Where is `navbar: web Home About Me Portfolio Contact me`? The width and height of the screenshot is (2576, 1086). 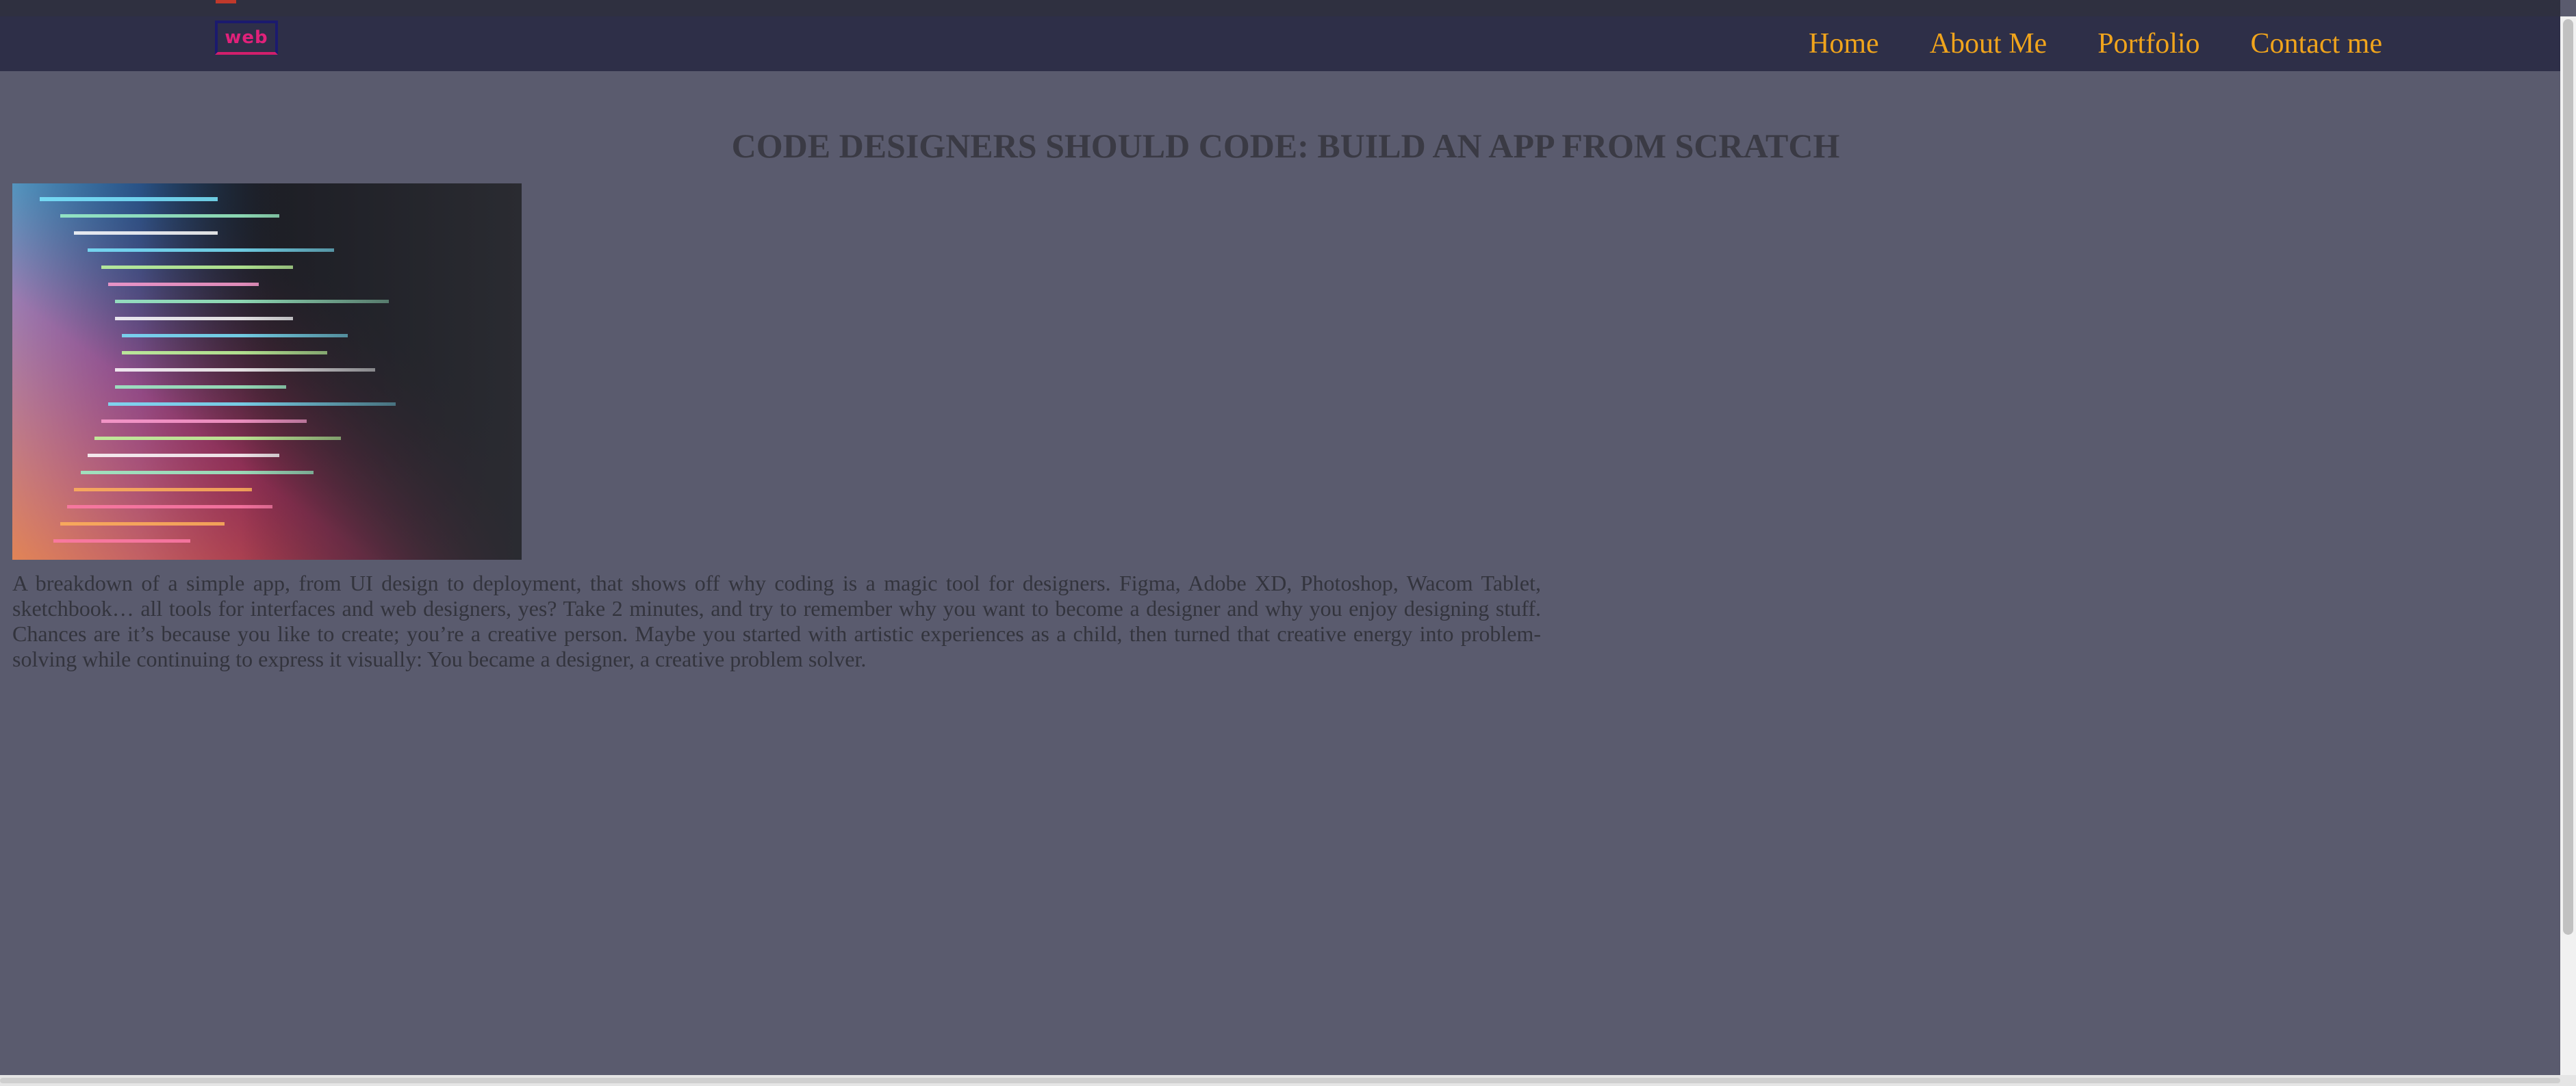
navbar: web Home About Me Portfolio Contact me is located at coordinates (1280, 43).